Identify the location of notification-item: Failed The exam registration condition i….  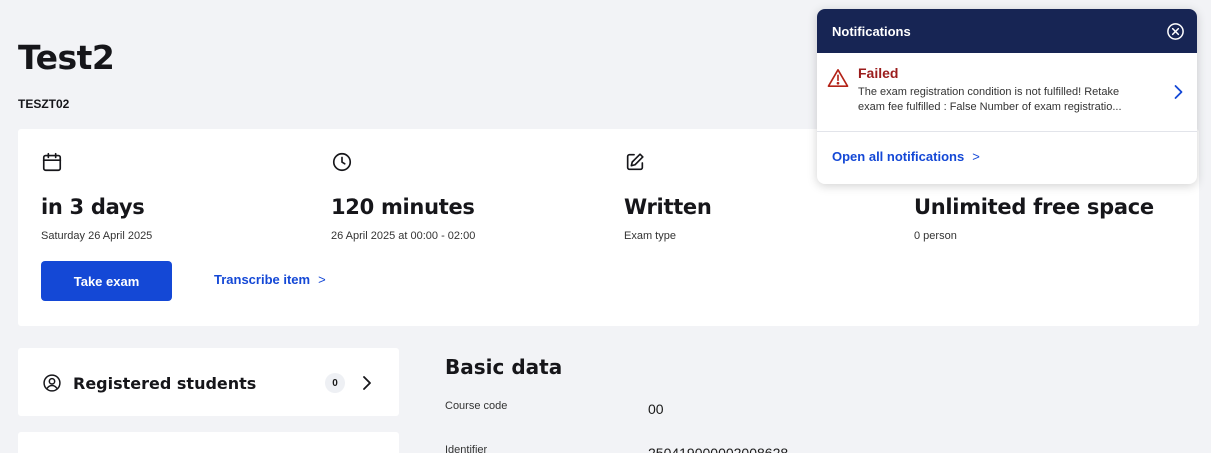
(1007, 92).